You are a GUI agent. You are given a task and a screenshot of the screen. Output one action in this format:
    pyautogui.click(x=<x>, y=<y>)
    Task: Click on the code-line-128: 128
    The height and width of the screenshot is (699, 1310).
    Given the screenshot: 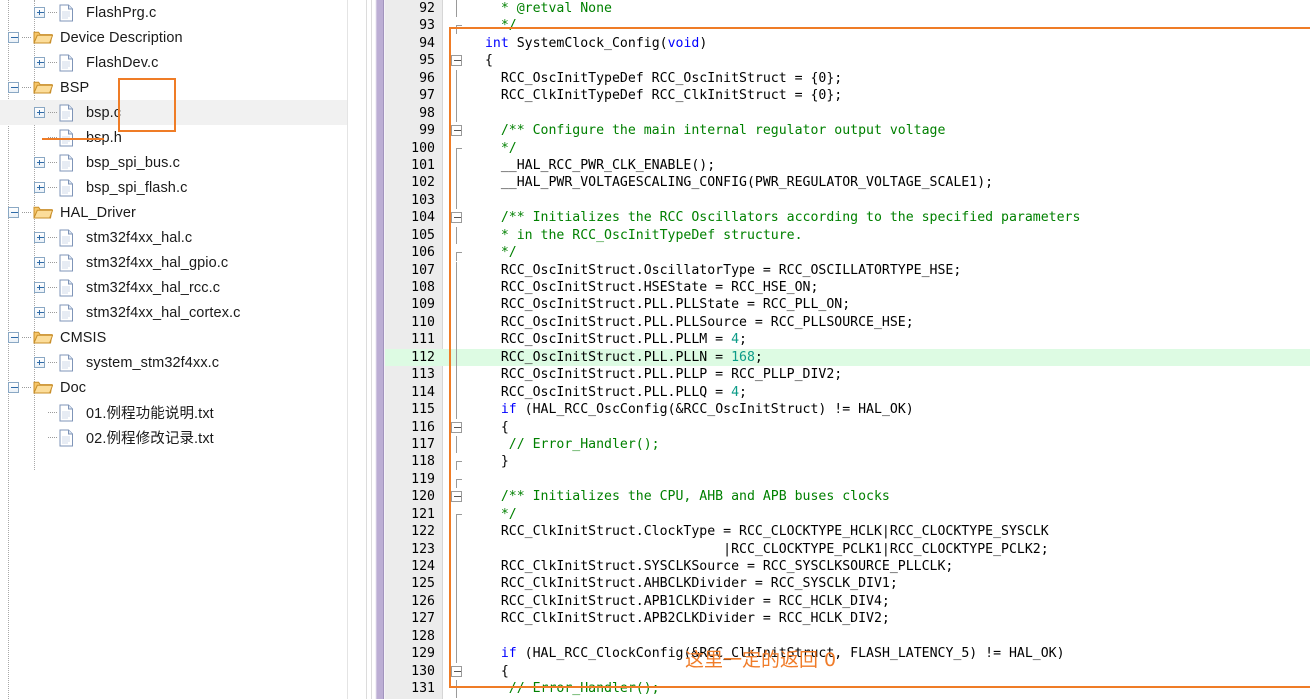 What is the action you would take?
    pyautogui.click(x=847, y=636)
    